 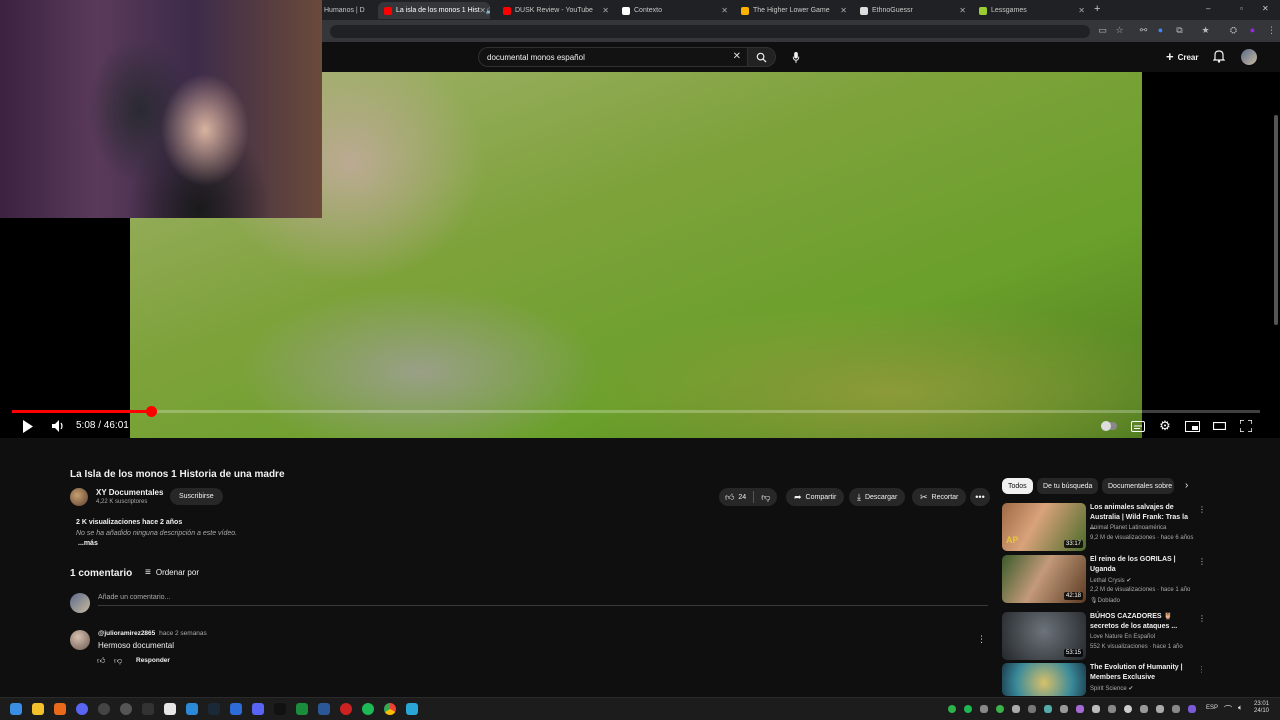 I want to click on volume-button, so click(x=59, y=426).